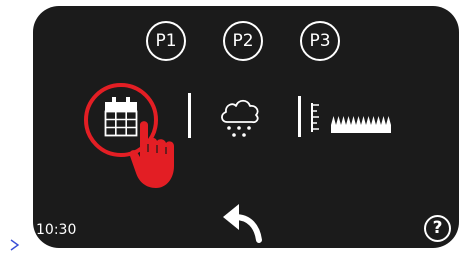 The height and width of the screenshot is (255, 459). Describe the element at coordinates (56, 230) in the screenshot. I see `clock-time: 10:30` at that location.